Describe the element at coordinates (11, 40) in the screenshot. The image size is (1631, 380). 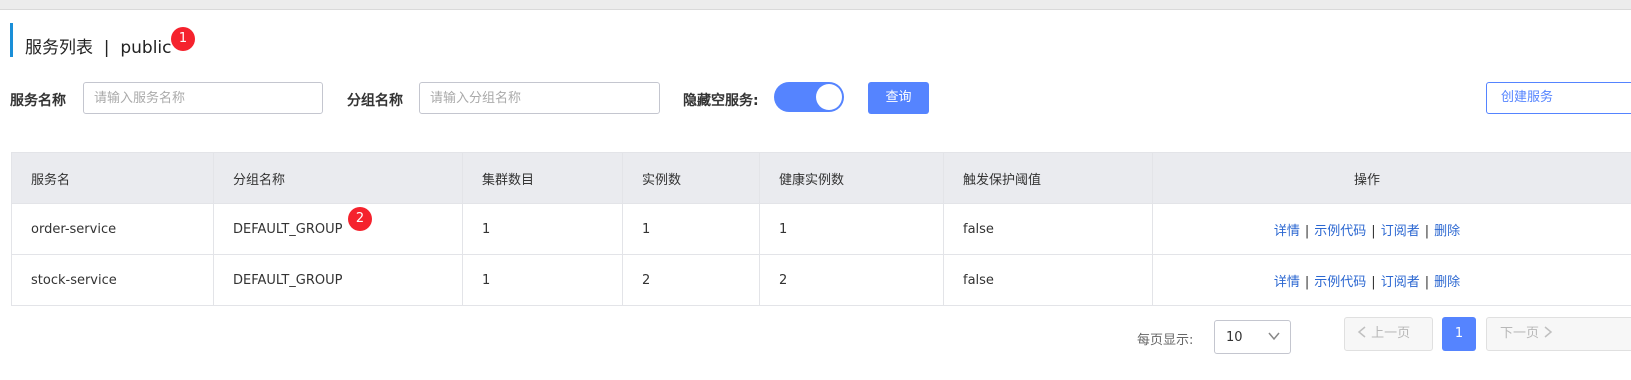
I see `title-accent-bar` at that location.